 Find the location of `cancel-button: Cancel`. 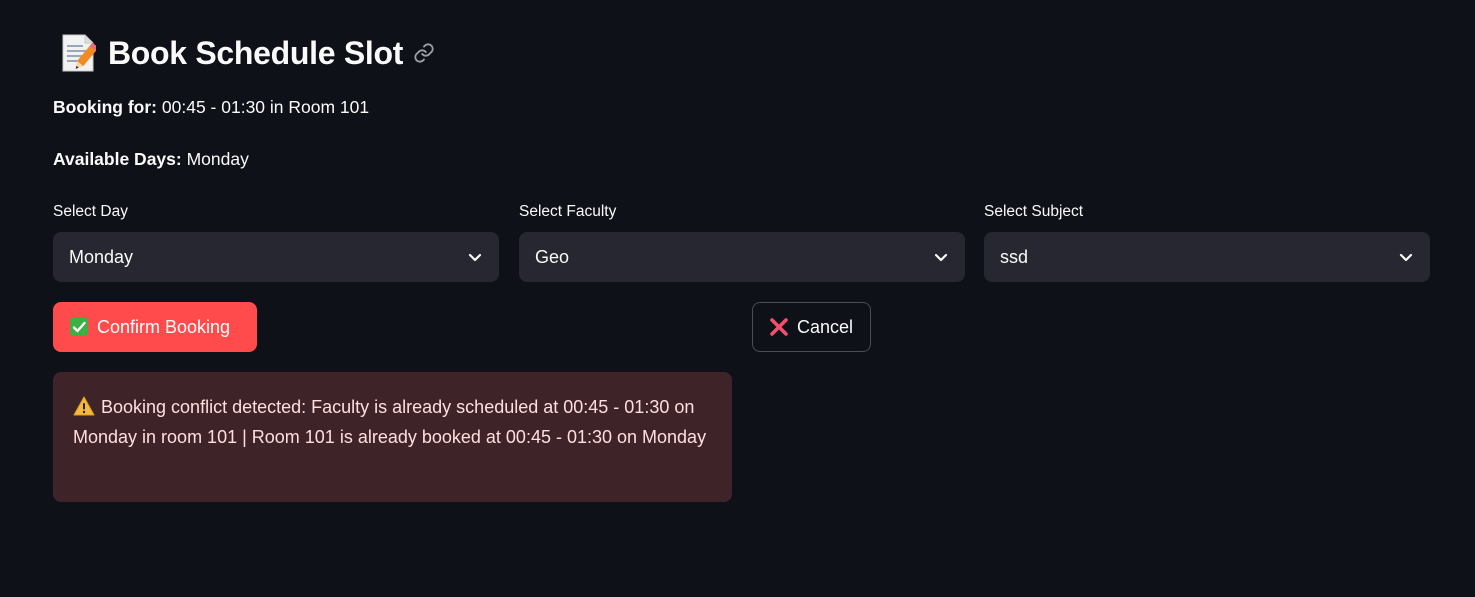

cancel-button: Cancel is located at coordinates (811, 327).